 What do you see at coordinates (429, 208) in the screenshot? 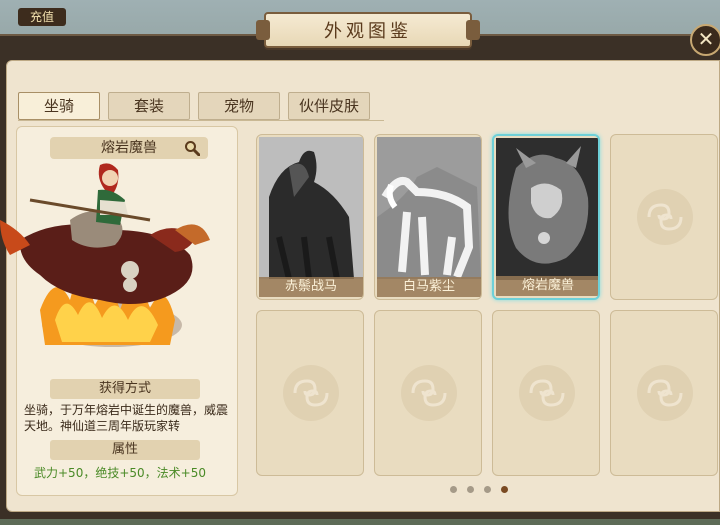
I see `mount-art-white-horse` at bounding box center [429, 208].